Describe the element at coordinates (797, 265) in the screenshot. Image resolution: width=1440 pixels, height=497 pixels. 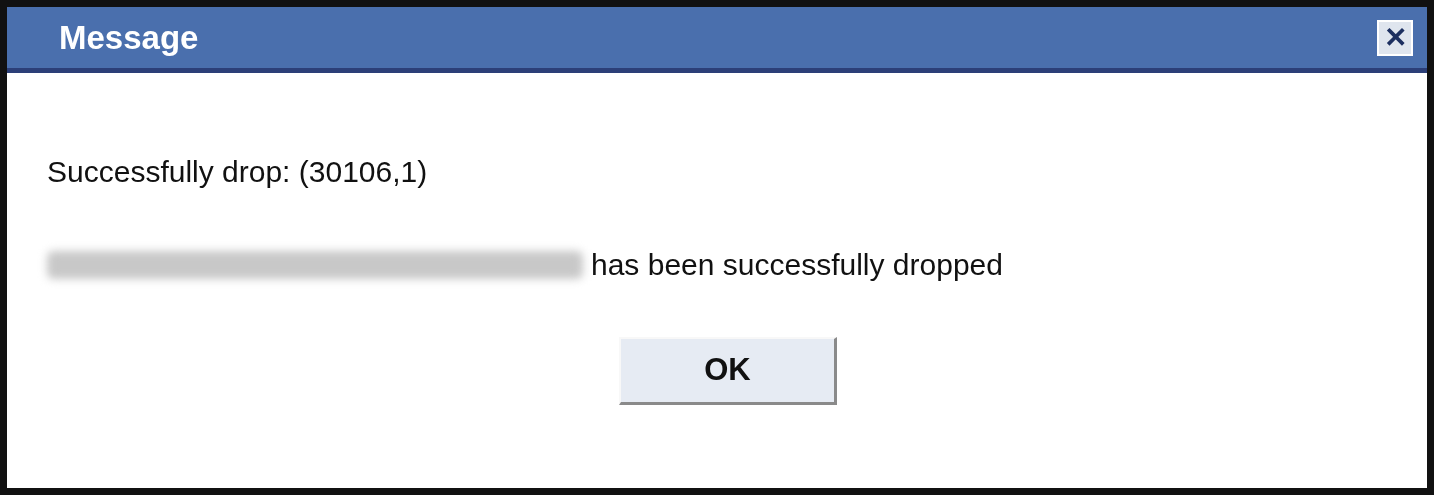
I see `message-text: has been successfully dropped` at that location.